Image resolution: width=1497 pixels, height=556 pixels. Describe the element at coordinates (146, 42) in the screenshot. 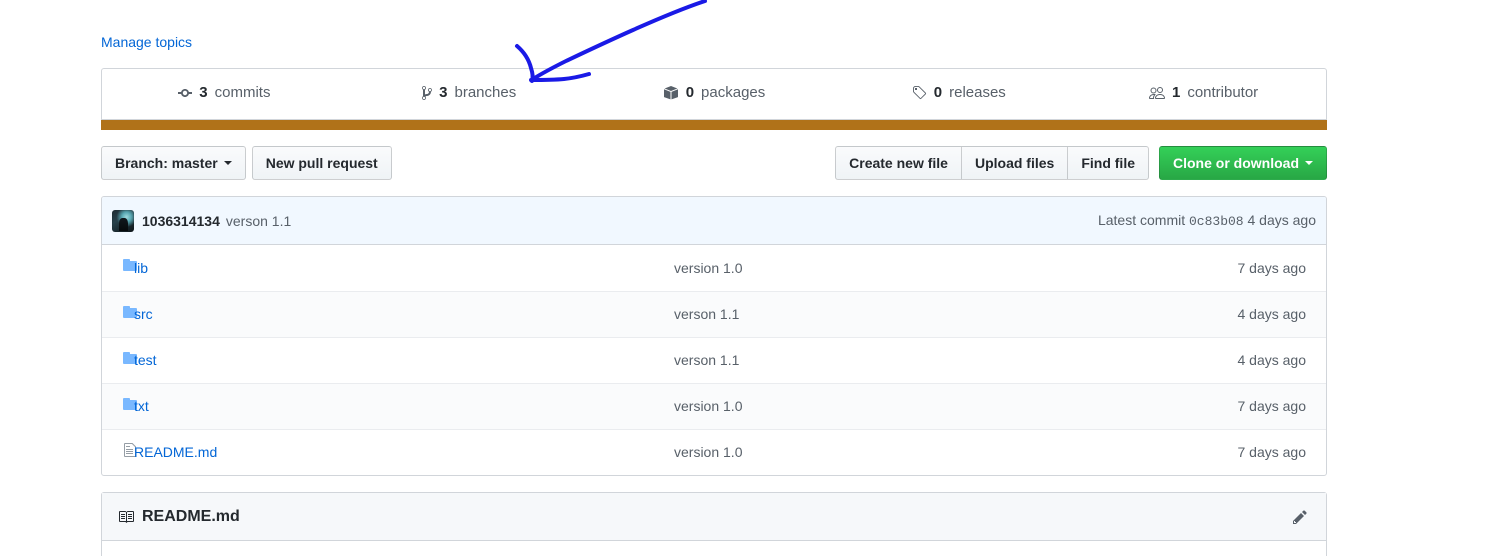

I see `manage-topics-link: Manage topics` at that location.